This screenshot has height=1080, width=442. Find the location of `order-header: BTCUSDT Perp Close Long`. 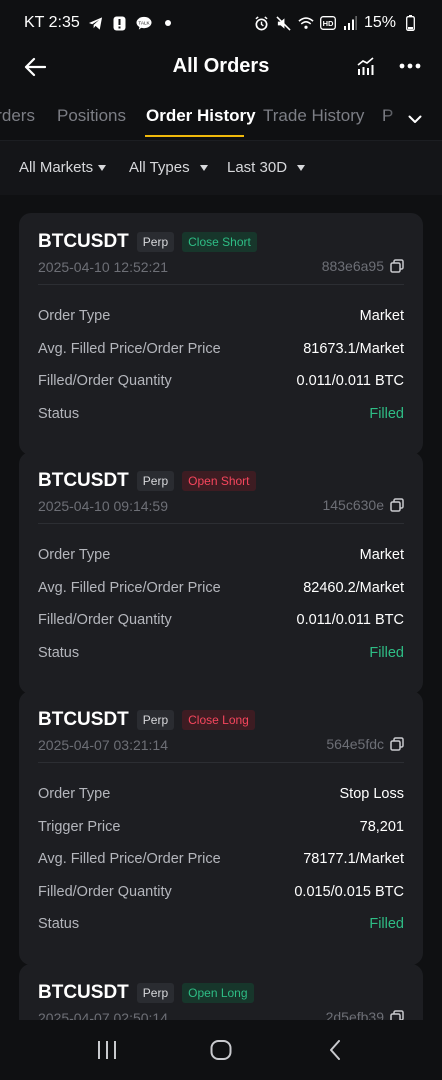

order-header: BTCUSDT Perp Close Long is located at coordinates (146, 720).